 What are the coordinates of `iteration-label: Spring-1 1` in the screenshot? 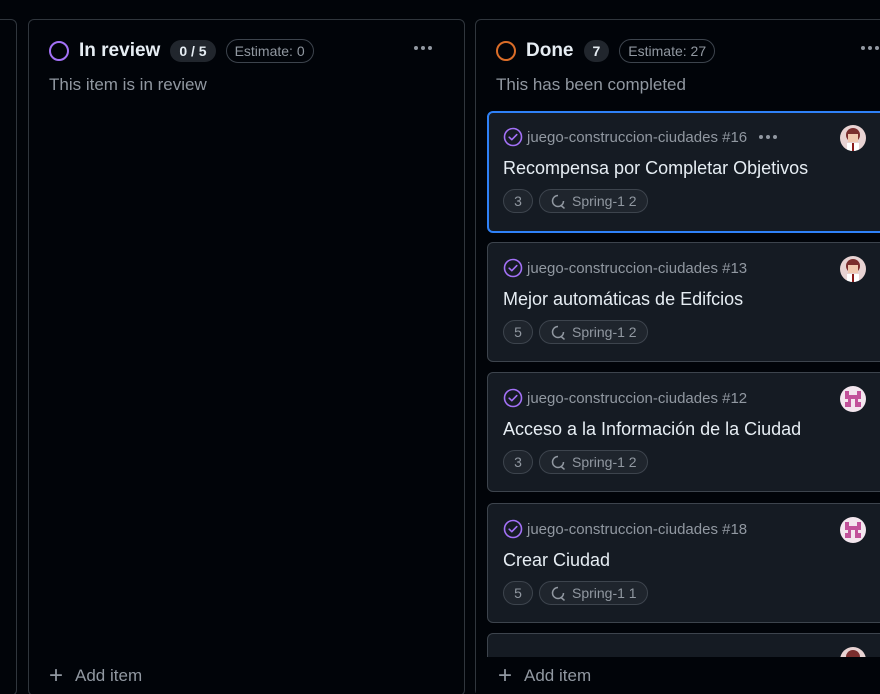 It's located at (604, 593).